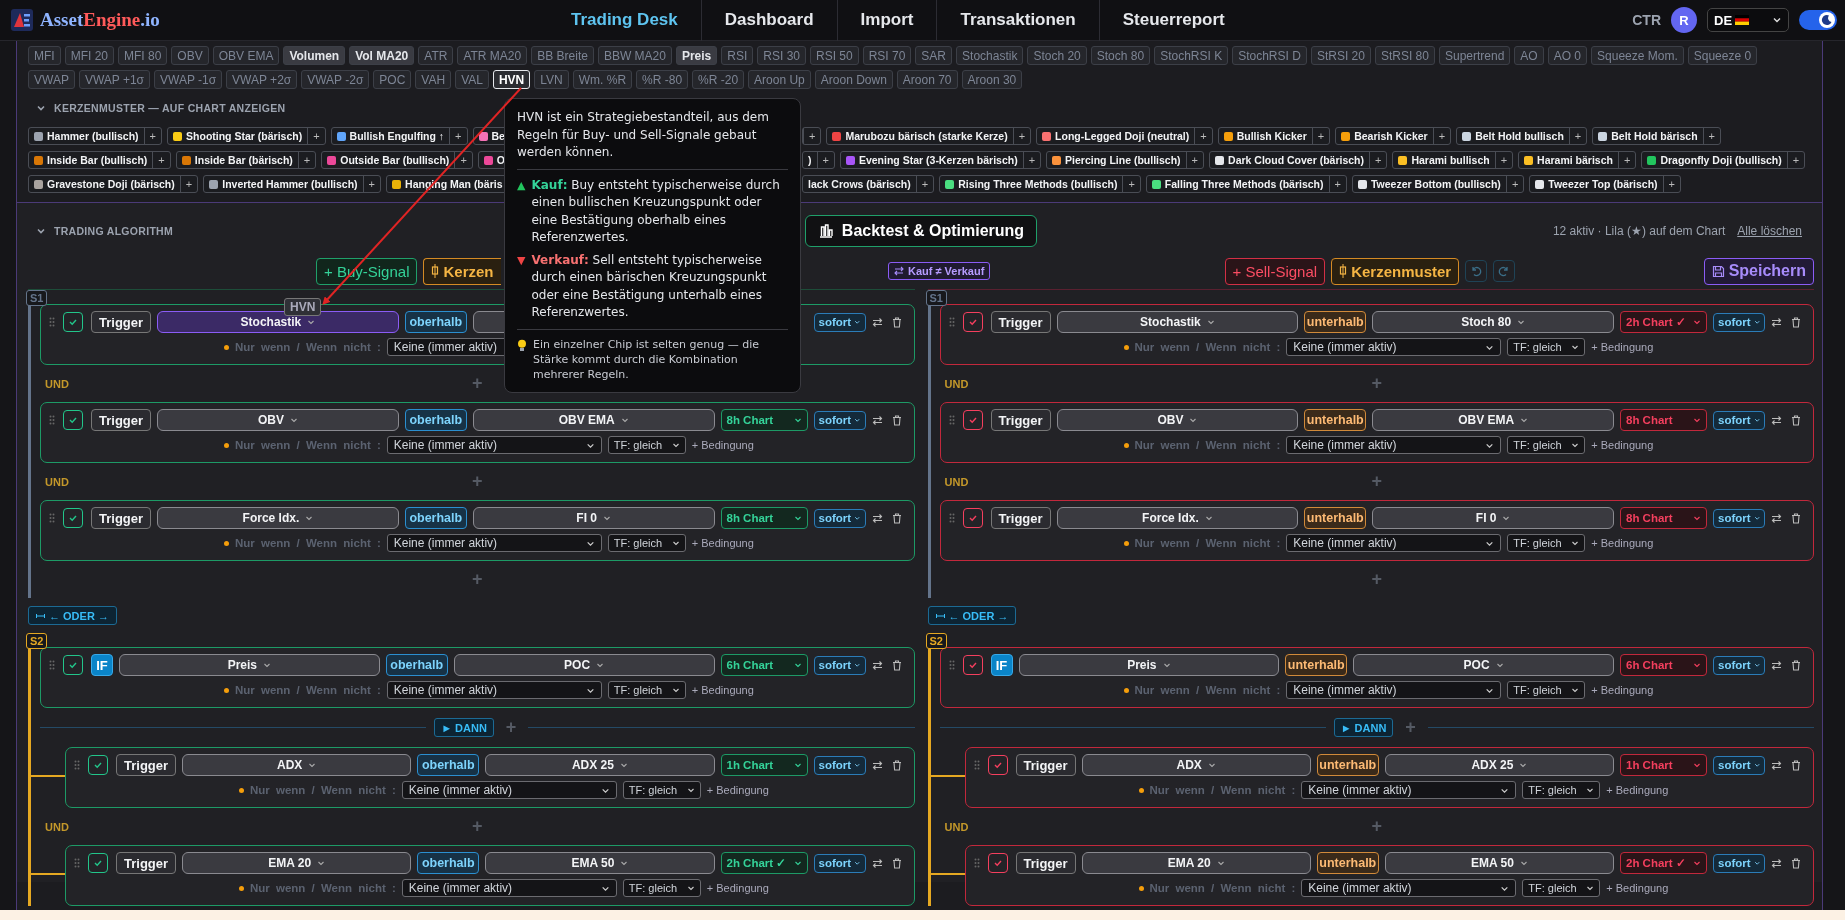 Image resolution: width=1845 pixels, height=920 pixels. What do you see at coordinates (992, 79) in the screenshot?
I see `indicator-chip: Aroon 30` at bounding box center [992, 79].